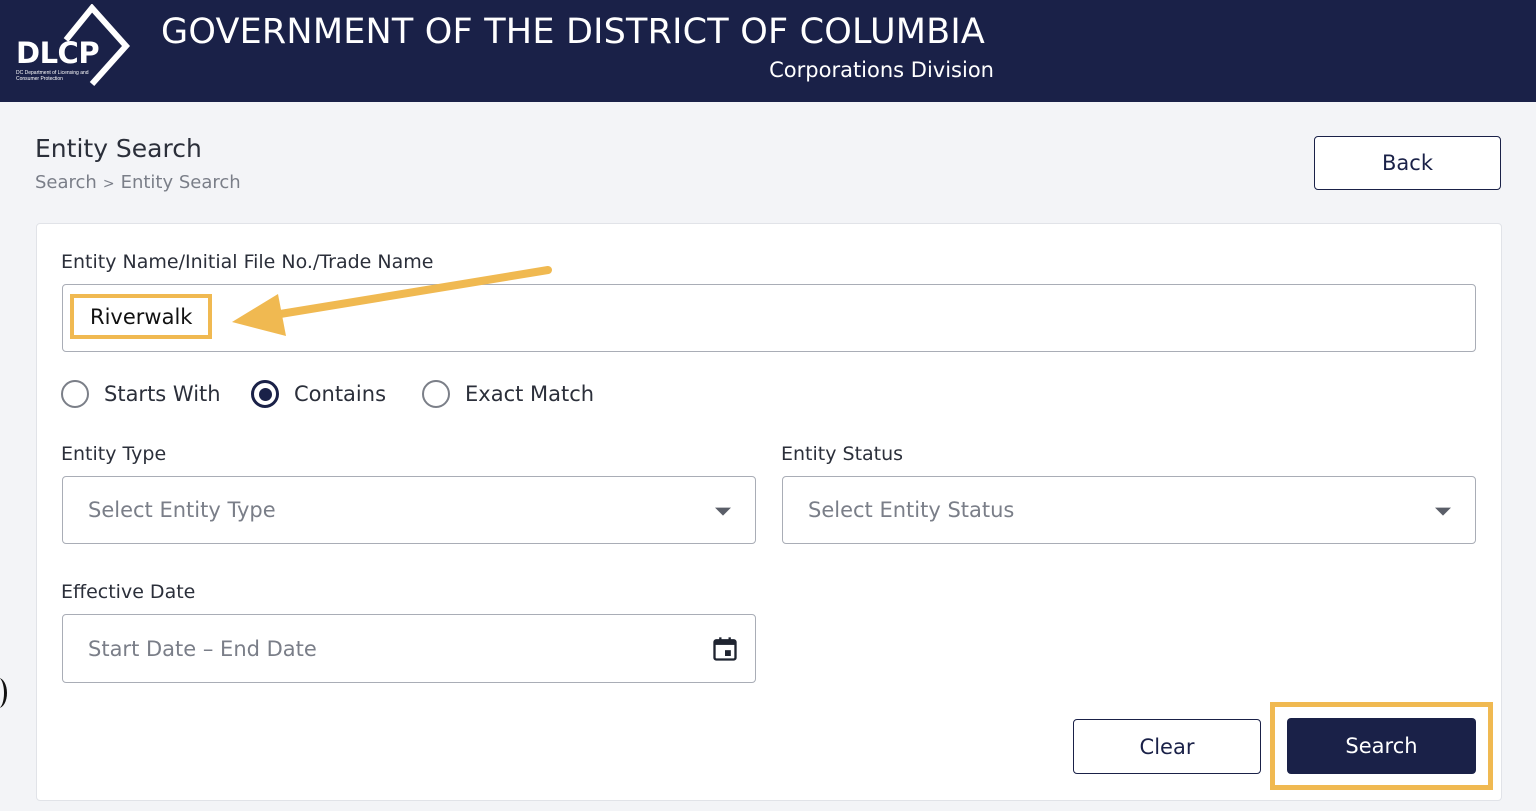  I want to click on end-date-placeholder: End Date, so click(268, 648).